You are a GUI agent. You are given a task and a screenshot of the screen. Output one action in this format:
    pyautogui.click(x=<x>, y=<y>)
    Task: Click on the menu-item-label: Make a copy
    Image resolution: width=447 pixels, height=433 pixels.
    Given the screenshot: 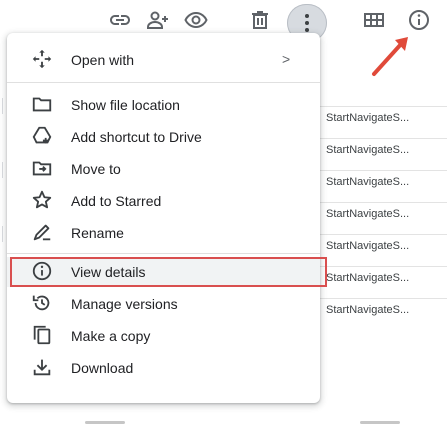 What is the action you would take?
    pyautogui.click(x=111, y=336)
    